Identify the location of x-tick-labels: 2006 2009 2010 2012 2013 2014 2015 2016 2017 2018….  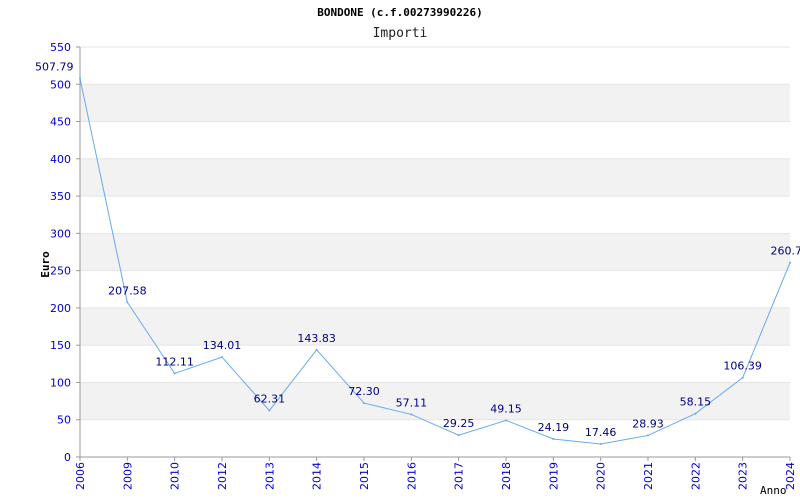
(435, 473).